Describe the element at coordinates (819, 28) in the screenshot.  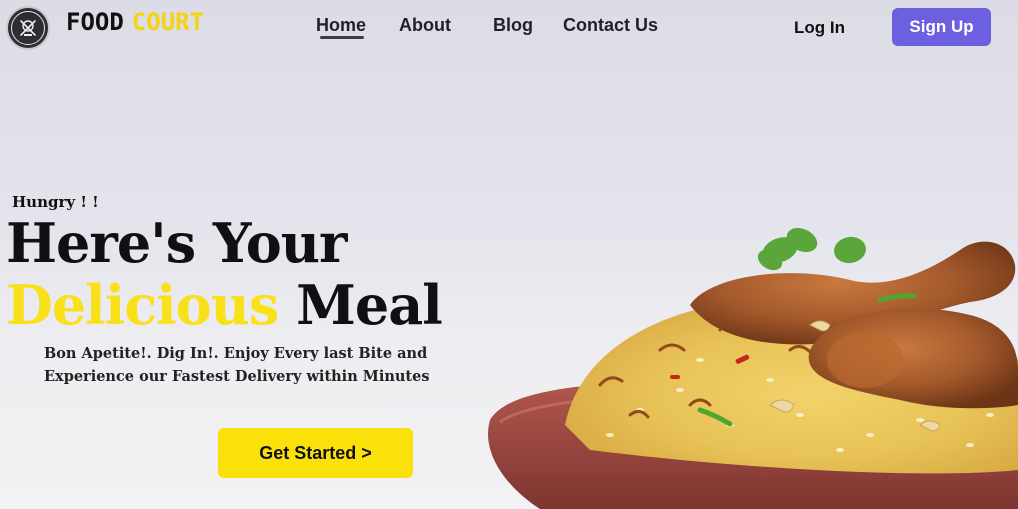
I see `login-link: Log In` at that location.